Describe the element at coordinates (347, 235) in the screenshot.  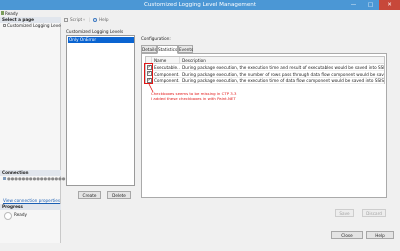
I see `close-button: Close` at that location.